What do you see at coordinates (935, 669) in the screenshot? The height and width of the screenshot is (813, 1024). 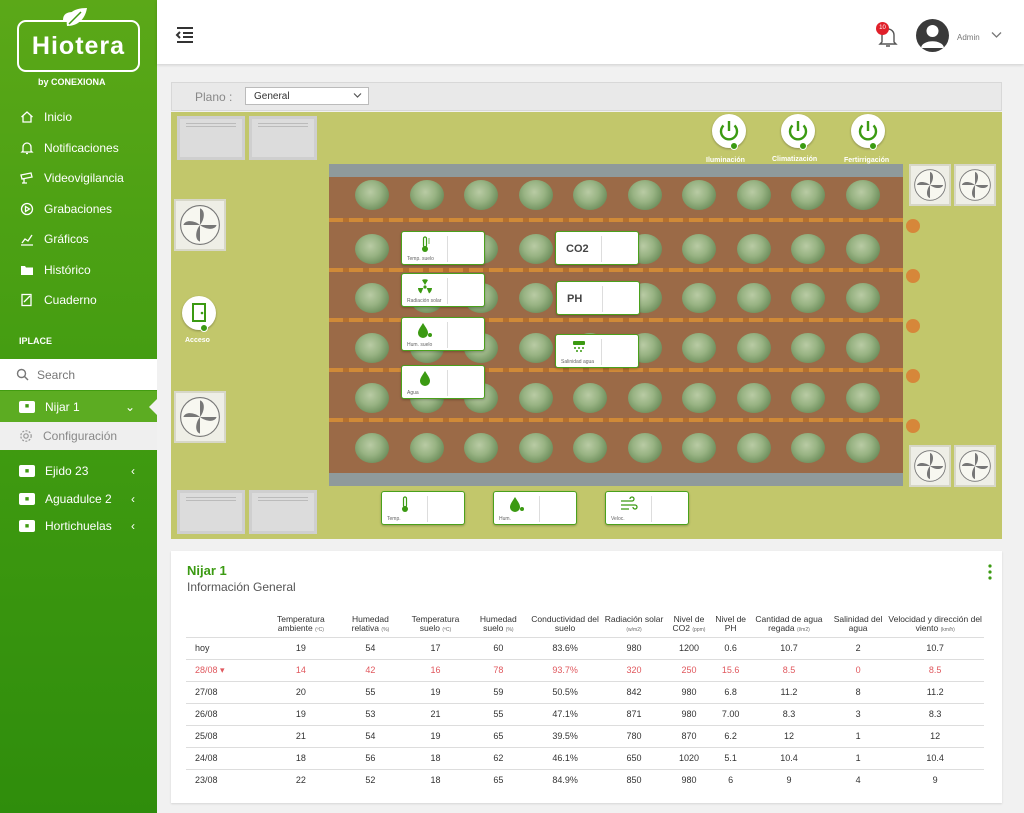 I see `table-cell: 8.5` at bounding box center [935, 669].